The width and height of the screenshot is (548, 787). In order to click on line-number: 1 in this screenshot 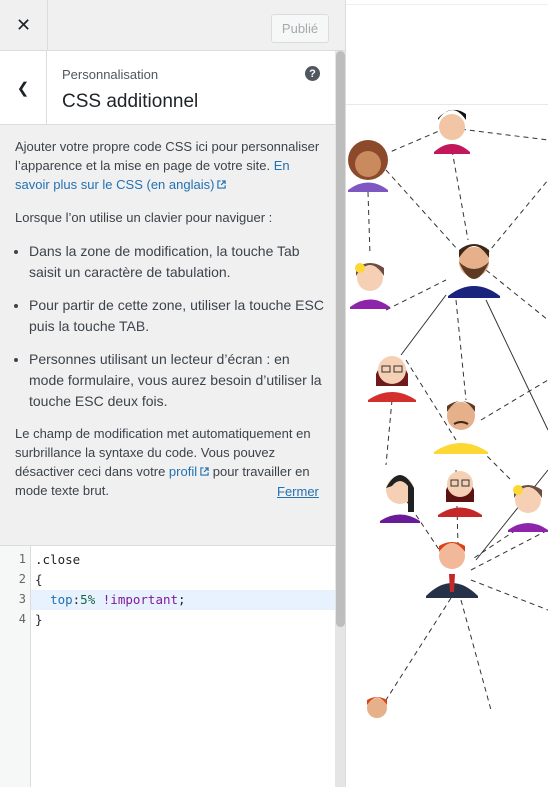, I will do `click(22, 559)`.